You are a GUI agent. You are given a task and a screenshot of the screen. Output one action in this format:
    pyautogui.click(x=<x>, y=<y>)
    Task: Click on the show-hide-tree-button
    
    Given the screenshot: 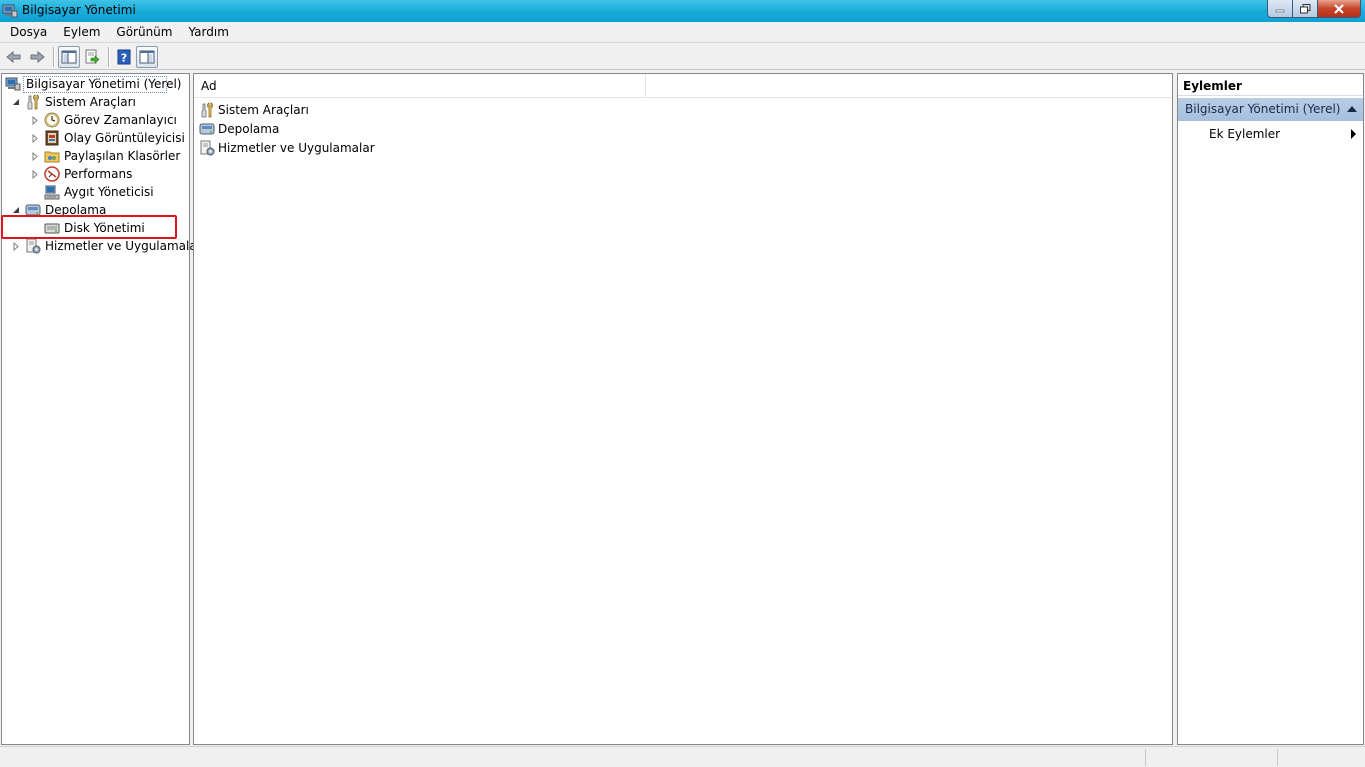 What is the action you would take?
    pyautogui.click(x=69, y=56)
    